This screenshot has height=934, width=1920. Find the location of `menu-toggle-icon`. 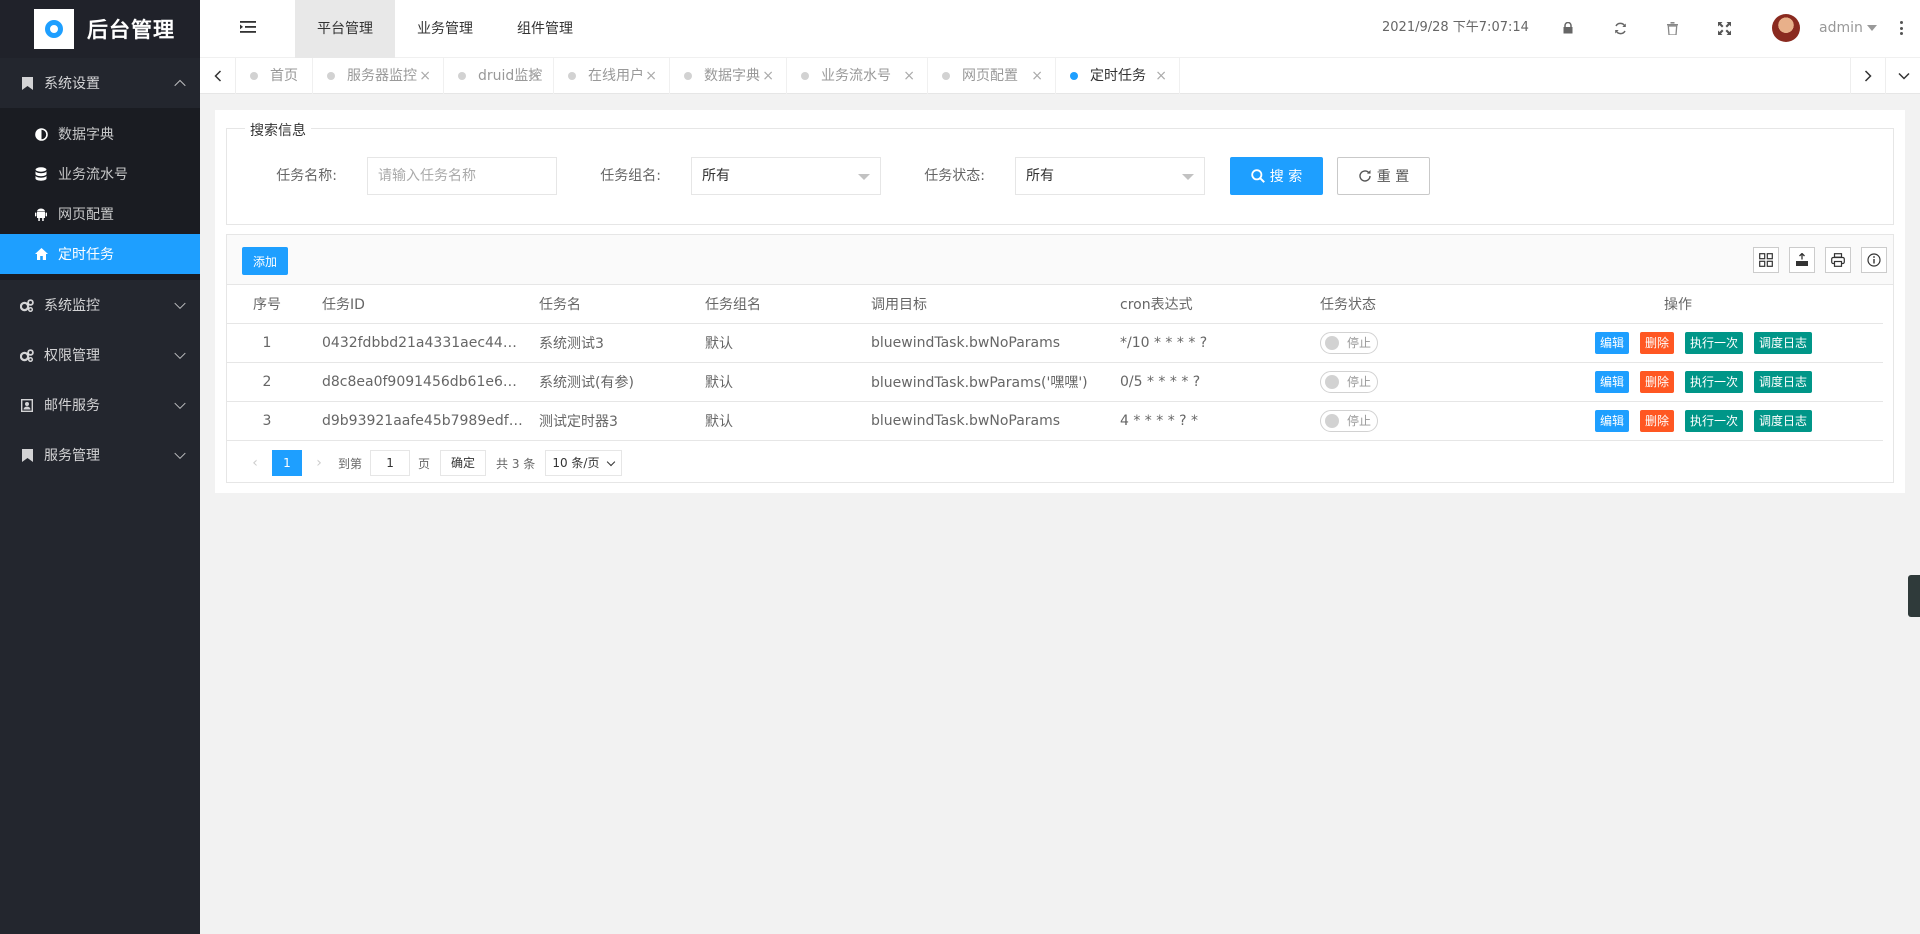

menu-toggle-icon is located at coordinates (249, 28).